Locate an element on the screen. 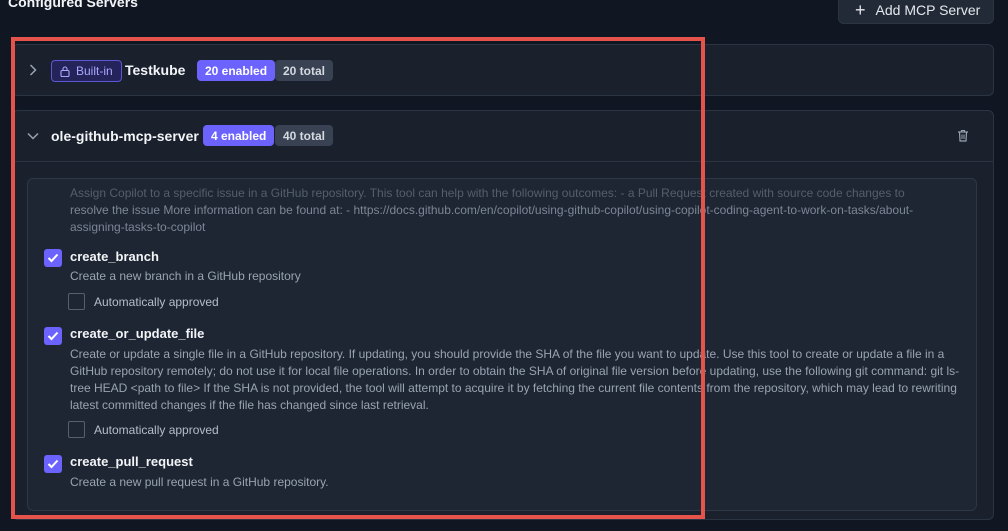 The width and height of the screenshot is (1008, 531). builtin-label: Built-in is located at coordinates (94, 71).